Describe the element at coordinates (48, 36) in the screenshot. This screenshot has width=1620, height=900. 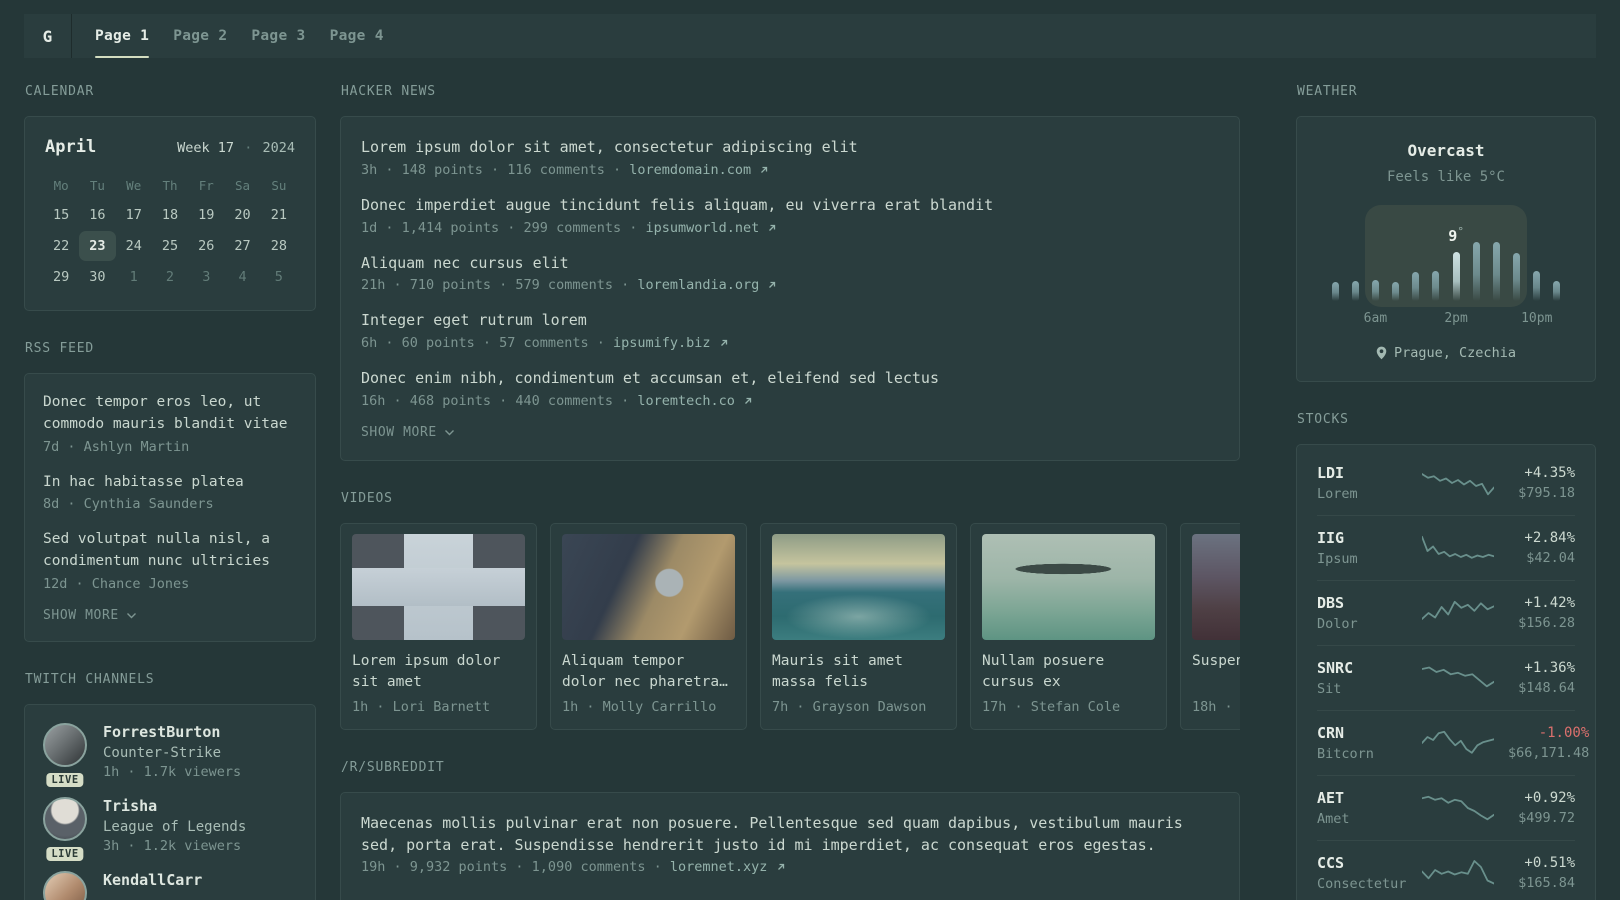
I see `app-logo: G` at that location.